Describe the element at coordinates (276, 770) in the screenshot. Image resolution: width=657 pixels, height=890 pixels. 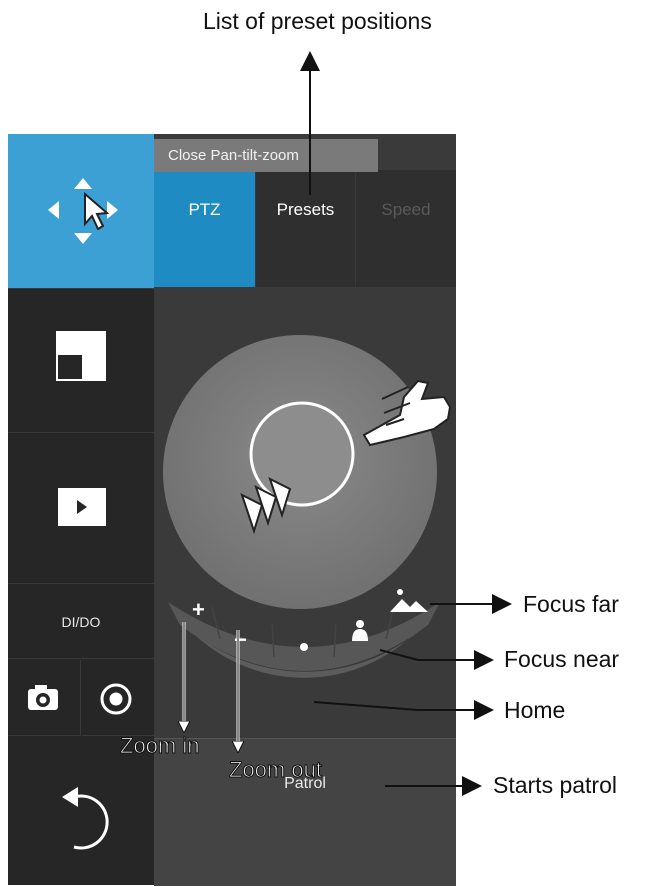
I see `callout-zoom-out: Zoom out` at that location.